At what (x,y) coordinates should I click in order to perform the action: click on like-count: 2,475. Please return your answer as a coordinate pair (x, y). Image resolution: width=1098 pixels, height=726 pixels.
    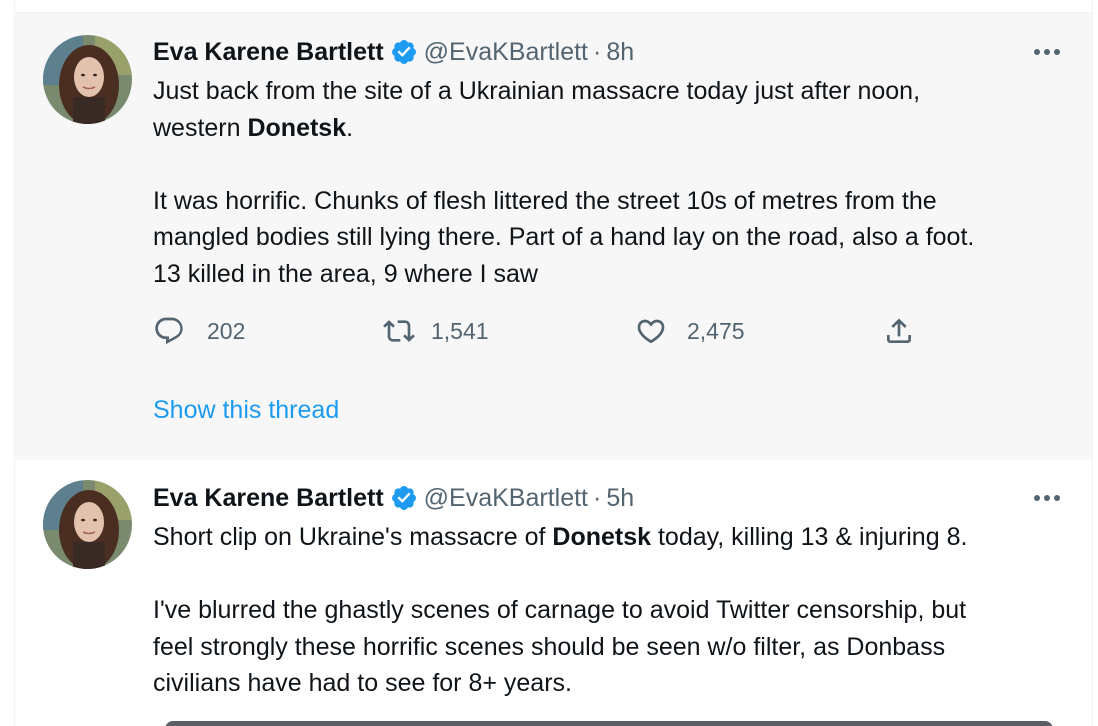
    Looking at the image, I should click on (716, 330).